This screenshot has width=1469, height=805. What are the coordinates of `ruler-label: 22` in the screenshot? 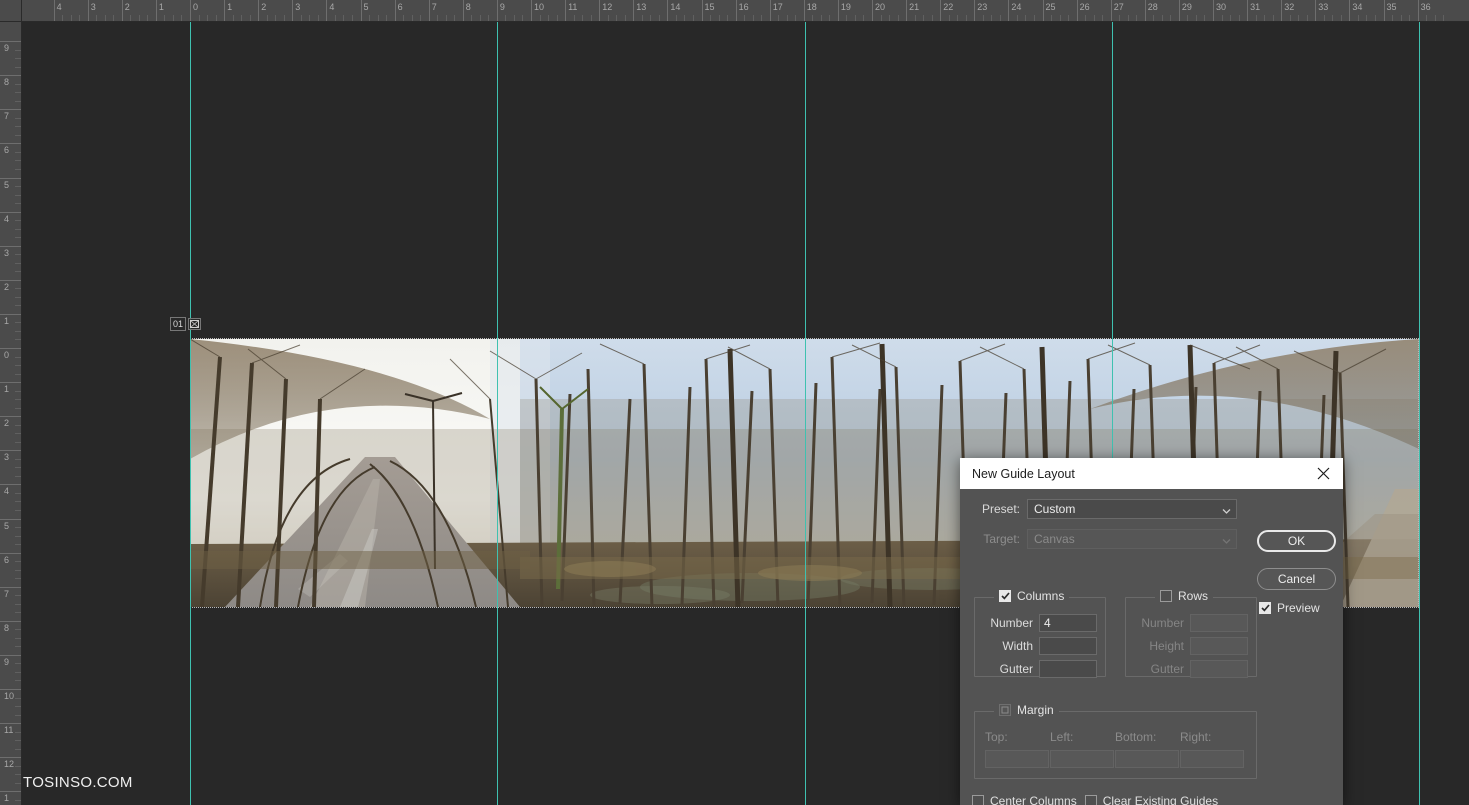 It's located at (948, 7).